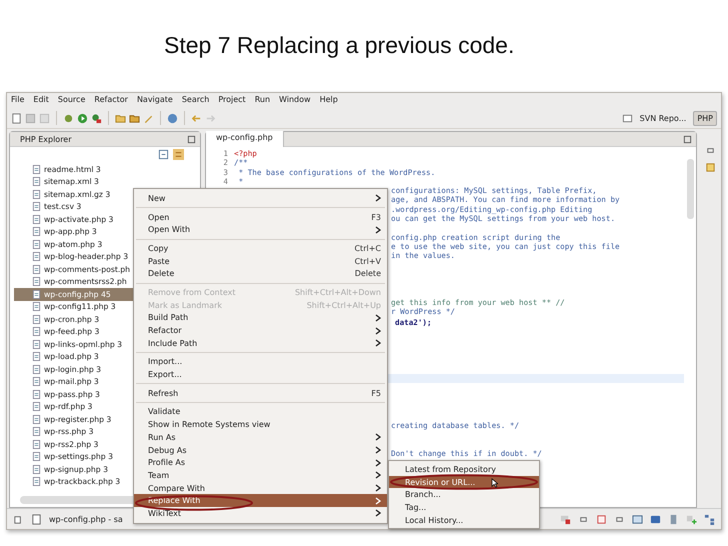  Describe the element at coordinates (196, 100) in the screenshot. I see `menu-item: Search` at that location.